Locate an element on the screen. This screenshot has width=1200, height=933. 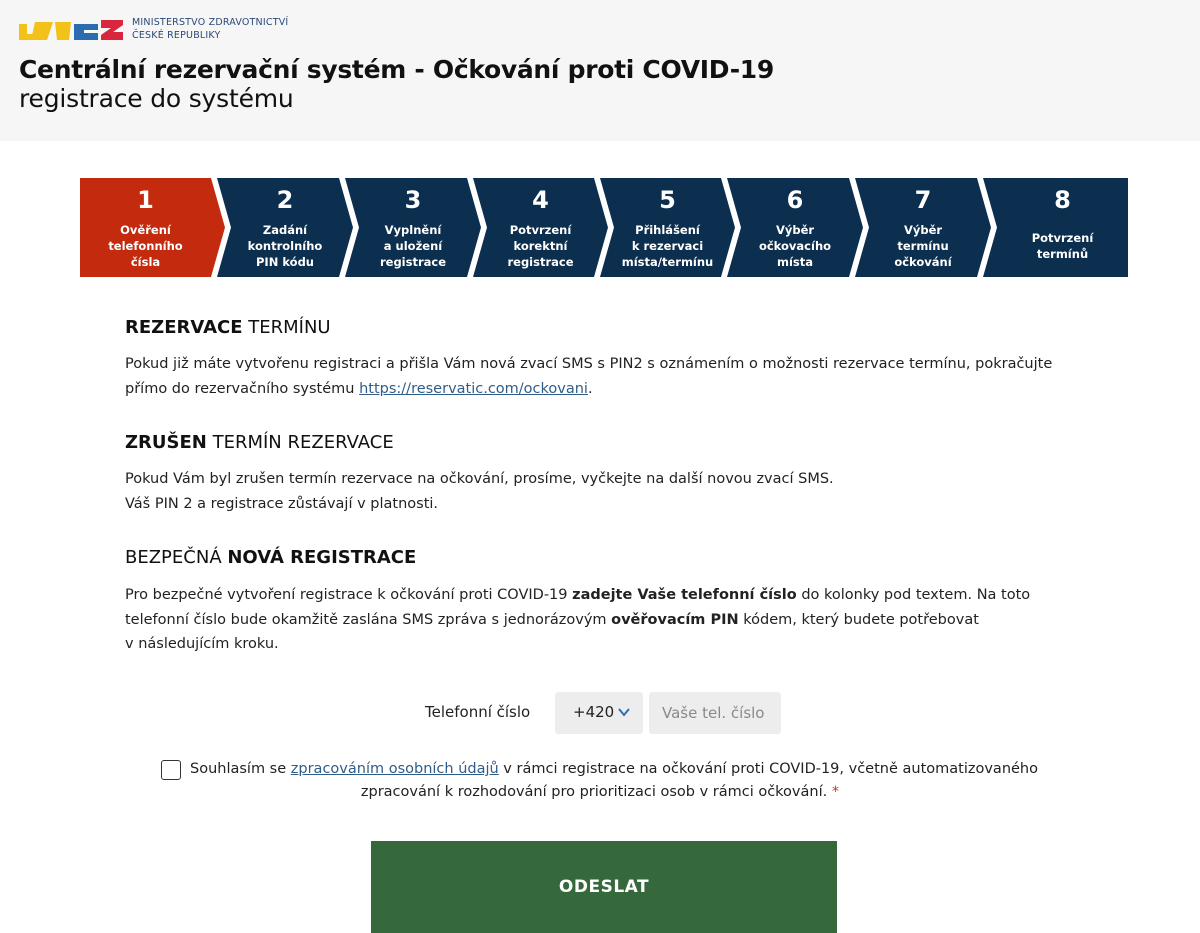
step-6-label: Výběr očkovacího místa is located at coordinates (795, 246).